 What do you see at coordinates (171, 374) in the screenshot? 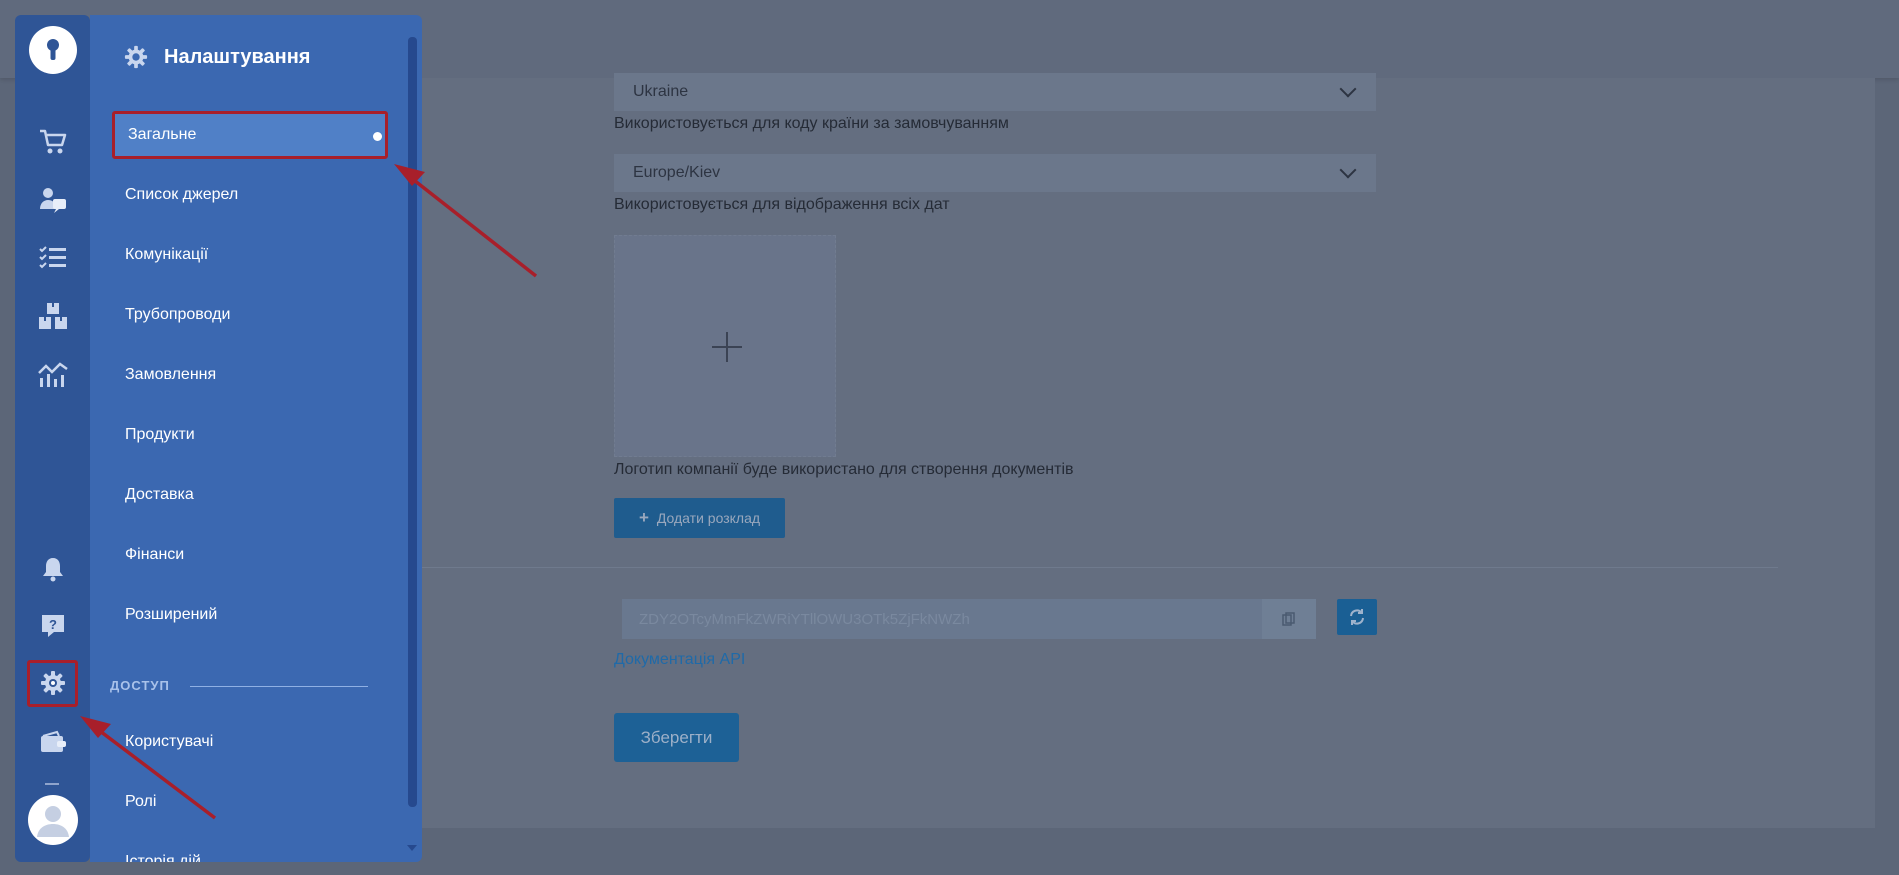
I see `menu-item-label: Замовлення` at bounding box center [171, 374].